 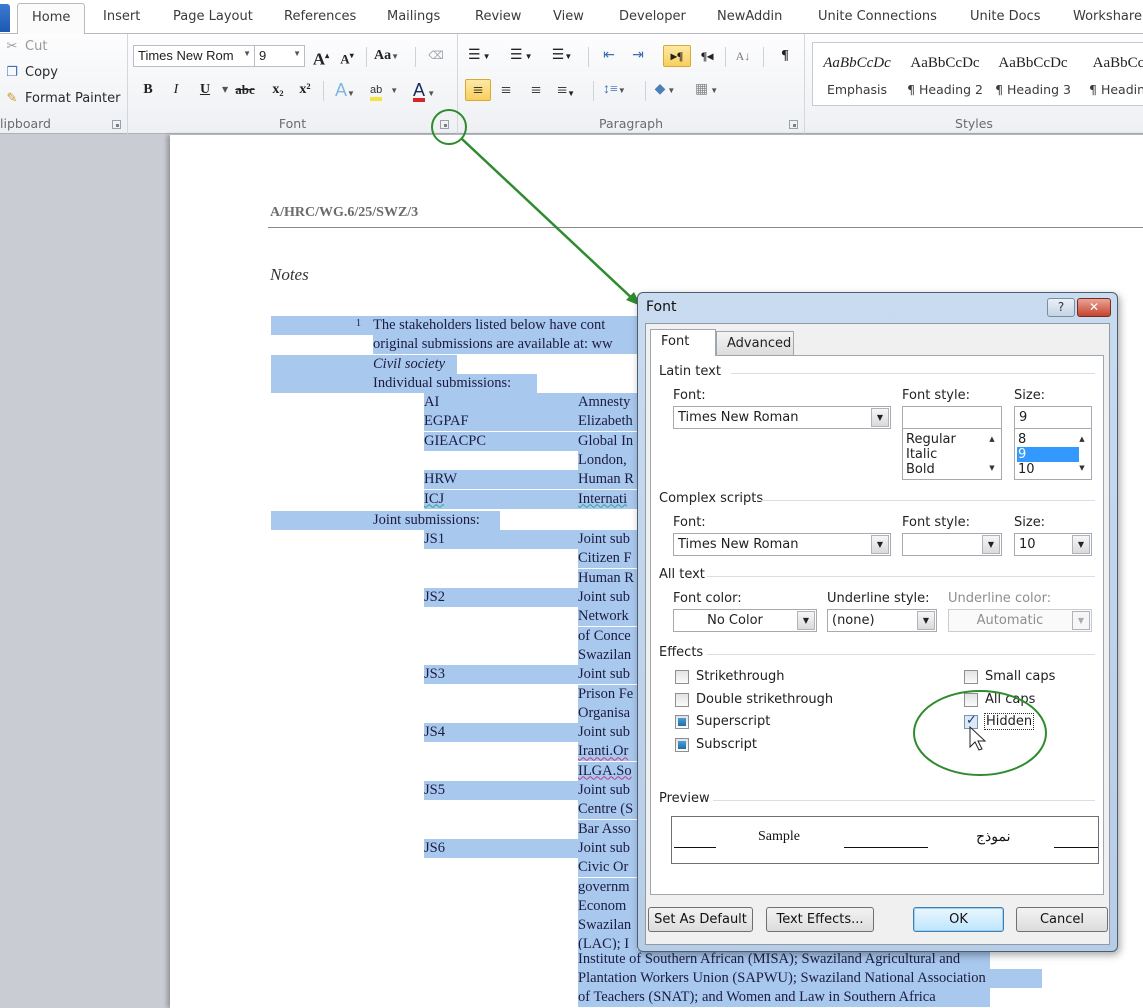 I want to click on borders-button: ▦ ▼, so click(x=706, y=90).